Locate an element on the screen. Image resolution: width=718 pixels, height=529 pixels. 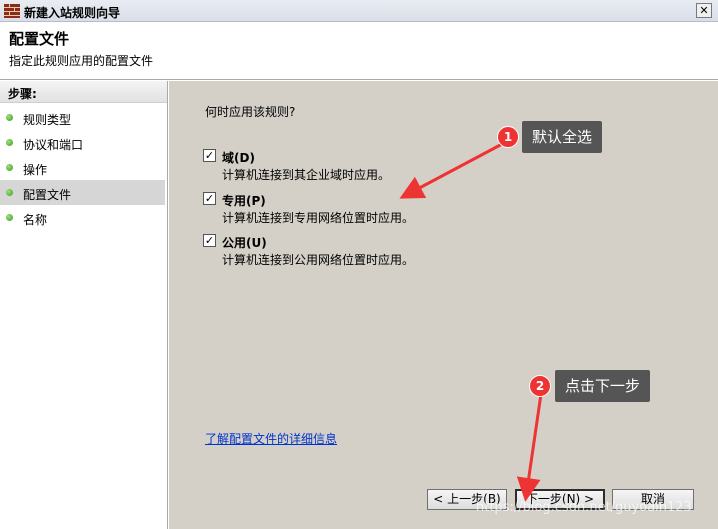
annotation-callout-2: 点击下一步 is located at coordinates (603, 386).